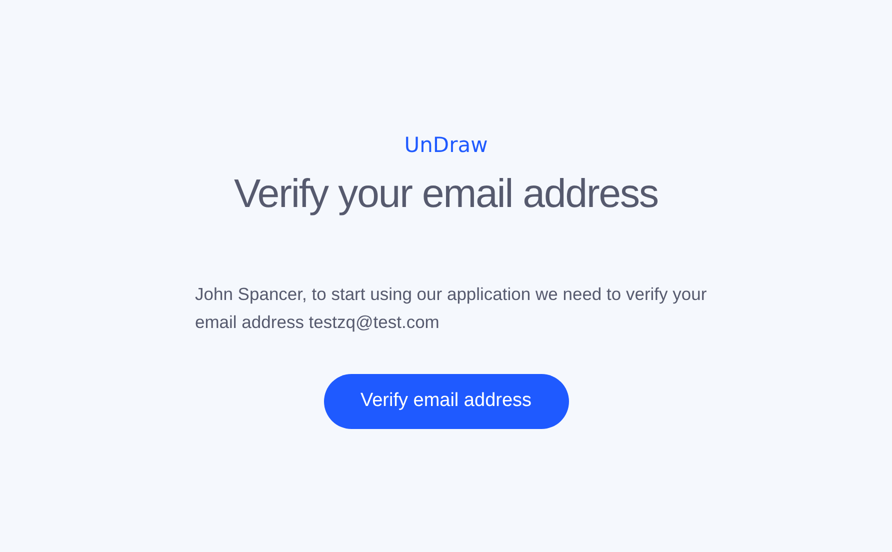 This screenshot has height=552, width=892. What do you see at coordinates (446, 194) in the screenshot?
I see `page-title: Verify your email address` at bounding box center [446, 194].